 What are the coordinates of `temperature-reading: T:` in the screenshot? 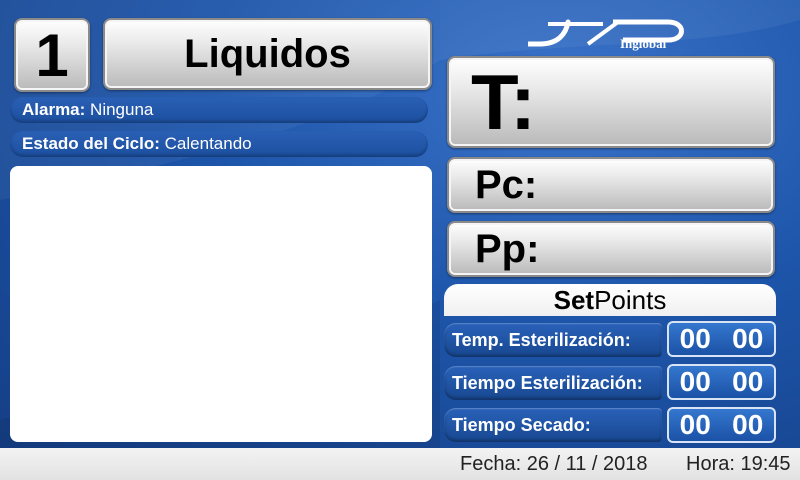 It's located at (611, 102).